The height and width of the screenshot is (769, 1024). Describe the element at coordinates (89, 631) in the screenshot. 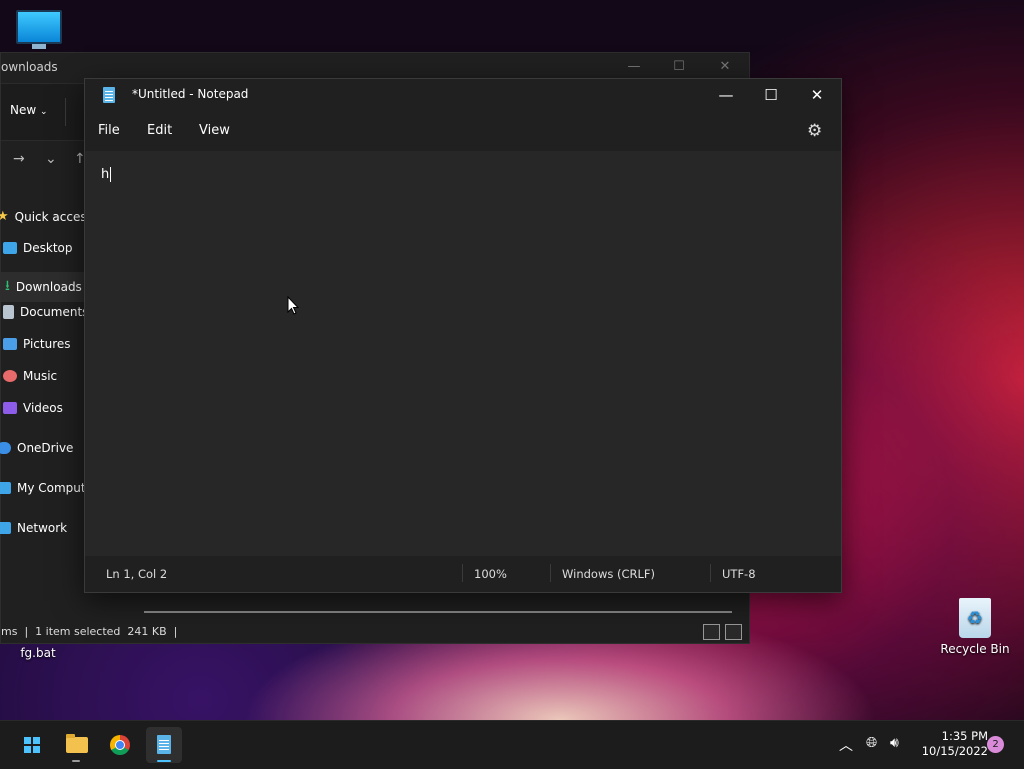

I see `explorer-status-text: ms | 1 item selected 241 KB |` at that location.